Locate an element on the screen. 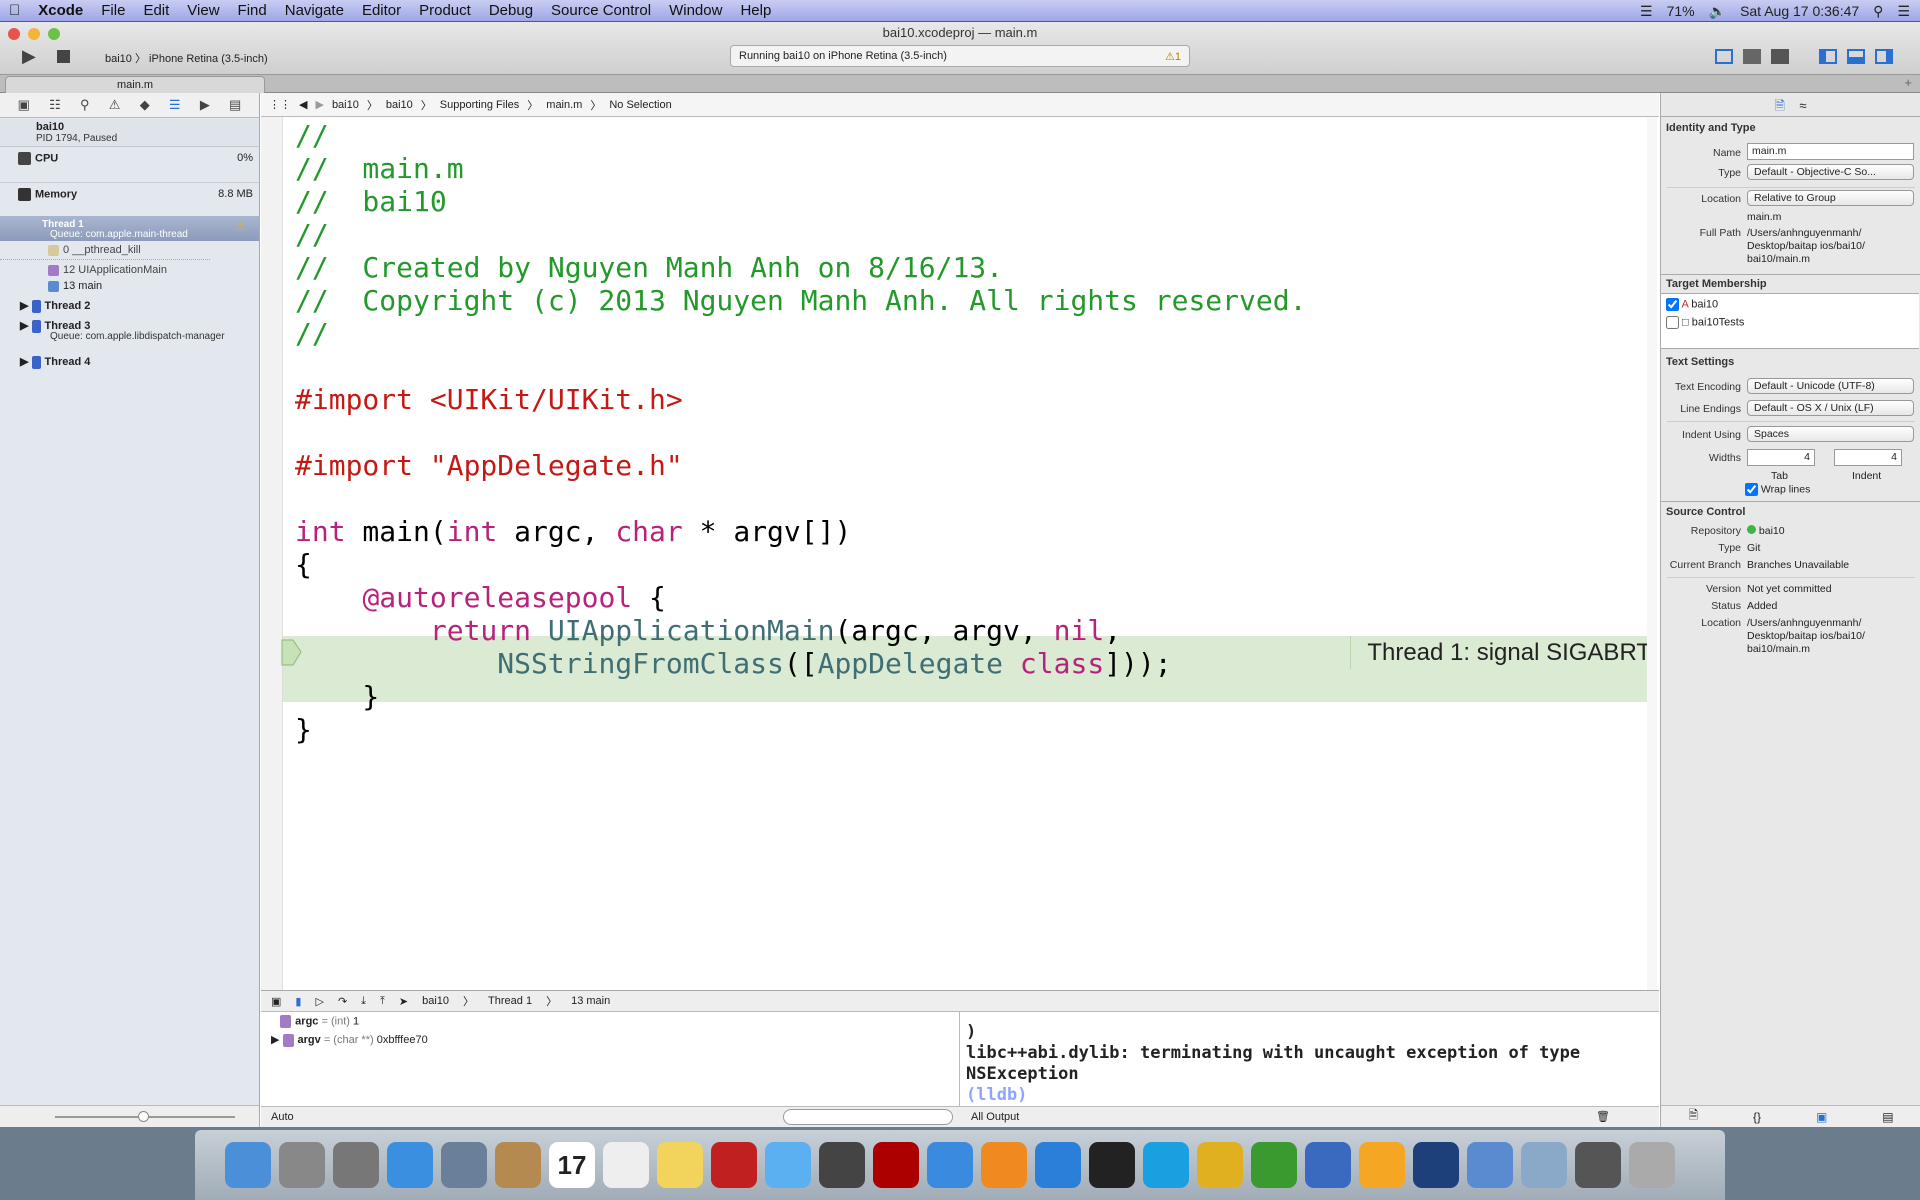 Image resolution: width=1920 pixels, height=1200 pixels. clear-console-icon: 🗑 is located at coordinates (1603, 1116).